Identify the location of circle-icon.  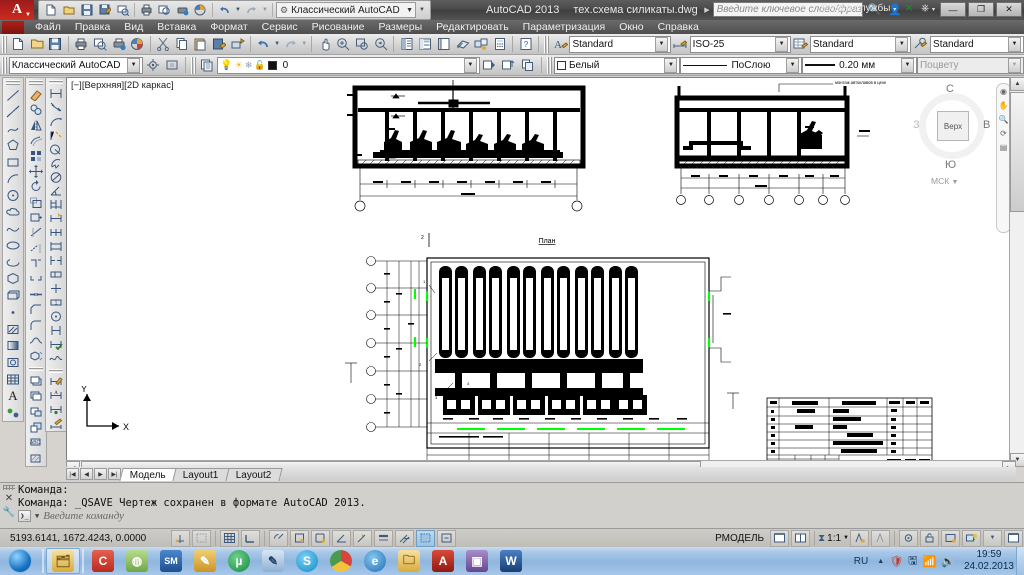
(13, 195).